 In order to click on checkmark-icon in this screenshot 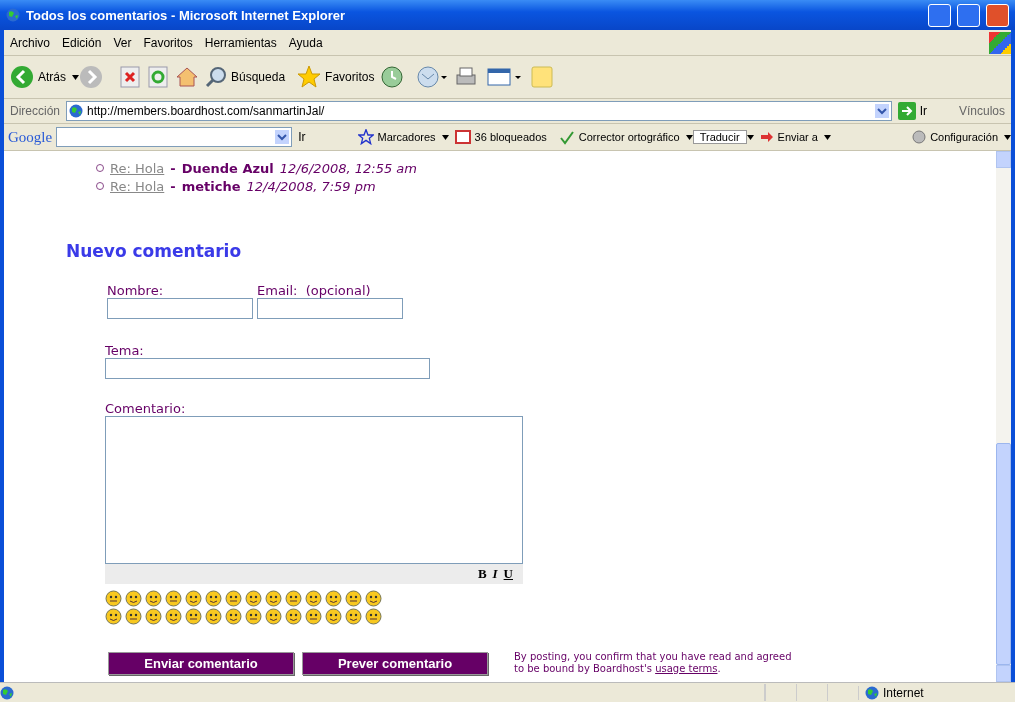, I will do `click(566, 137)`.